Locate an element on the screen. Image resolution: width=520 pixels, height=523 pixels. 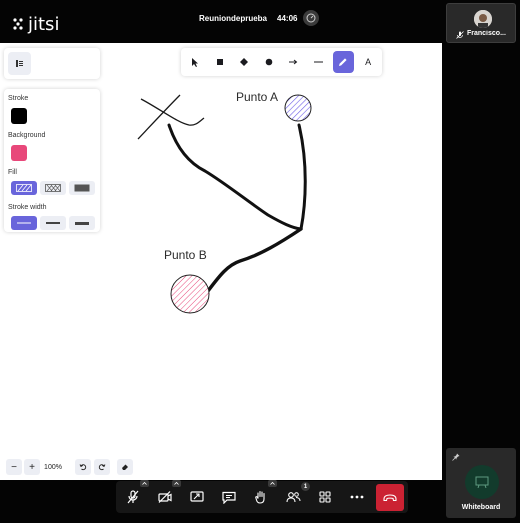
pencil-icon is located at coordinates (343, 62).